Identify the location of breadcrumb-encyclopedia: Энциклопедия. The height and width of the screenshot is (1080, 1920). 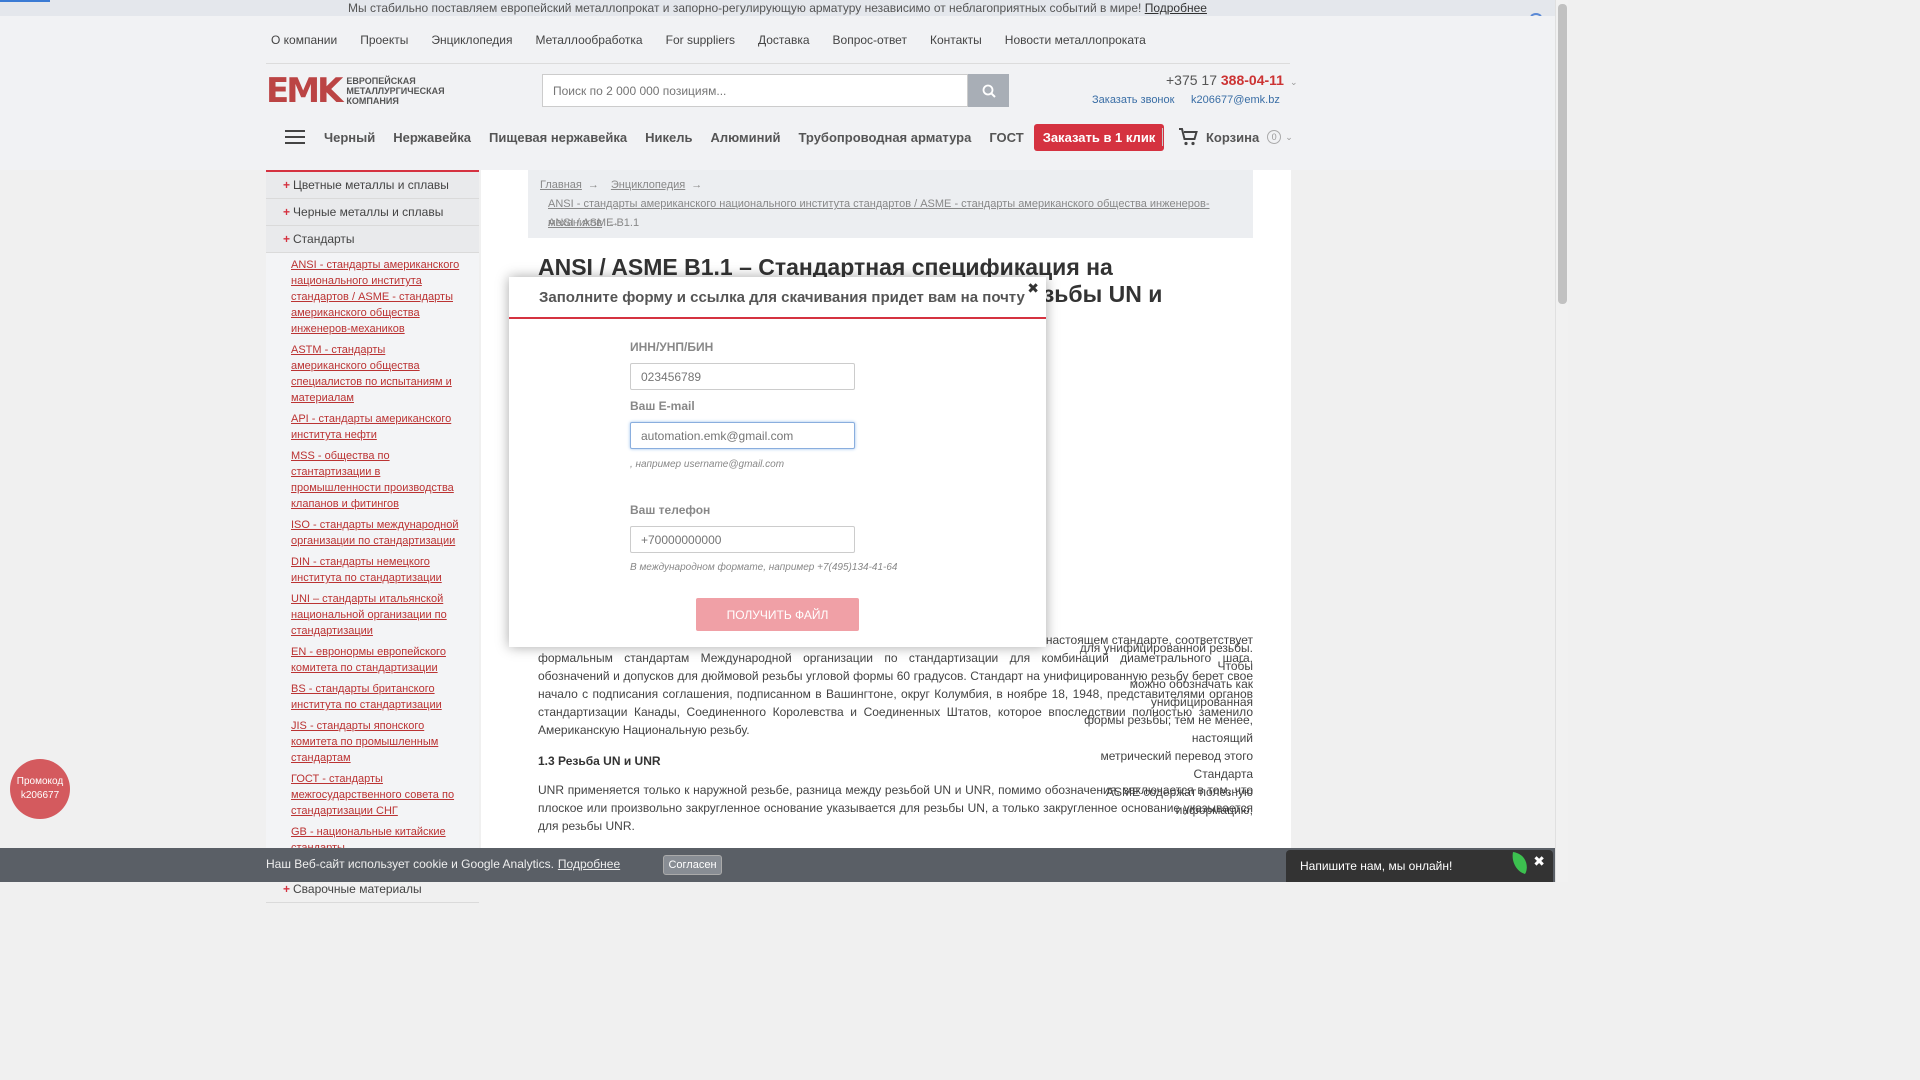
(648, 185).